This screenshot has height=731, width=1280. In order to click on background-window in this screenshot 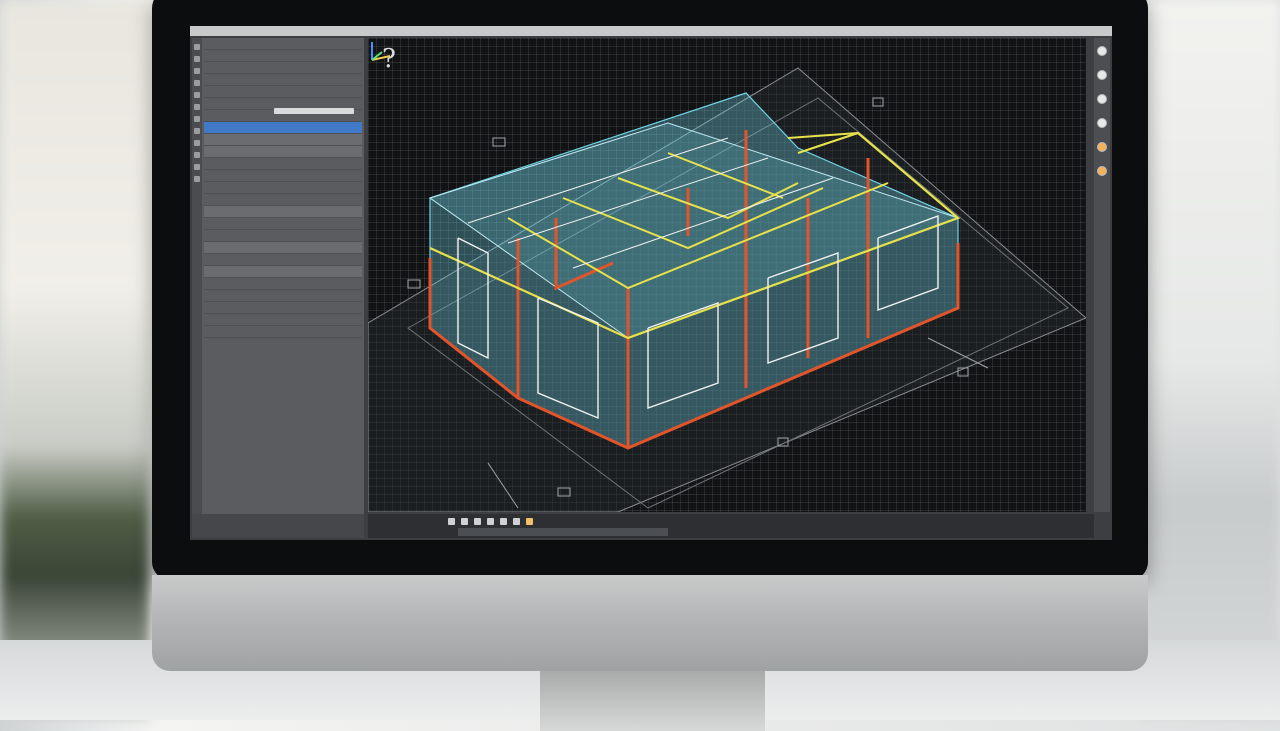, I will do `click(75, 360)`.